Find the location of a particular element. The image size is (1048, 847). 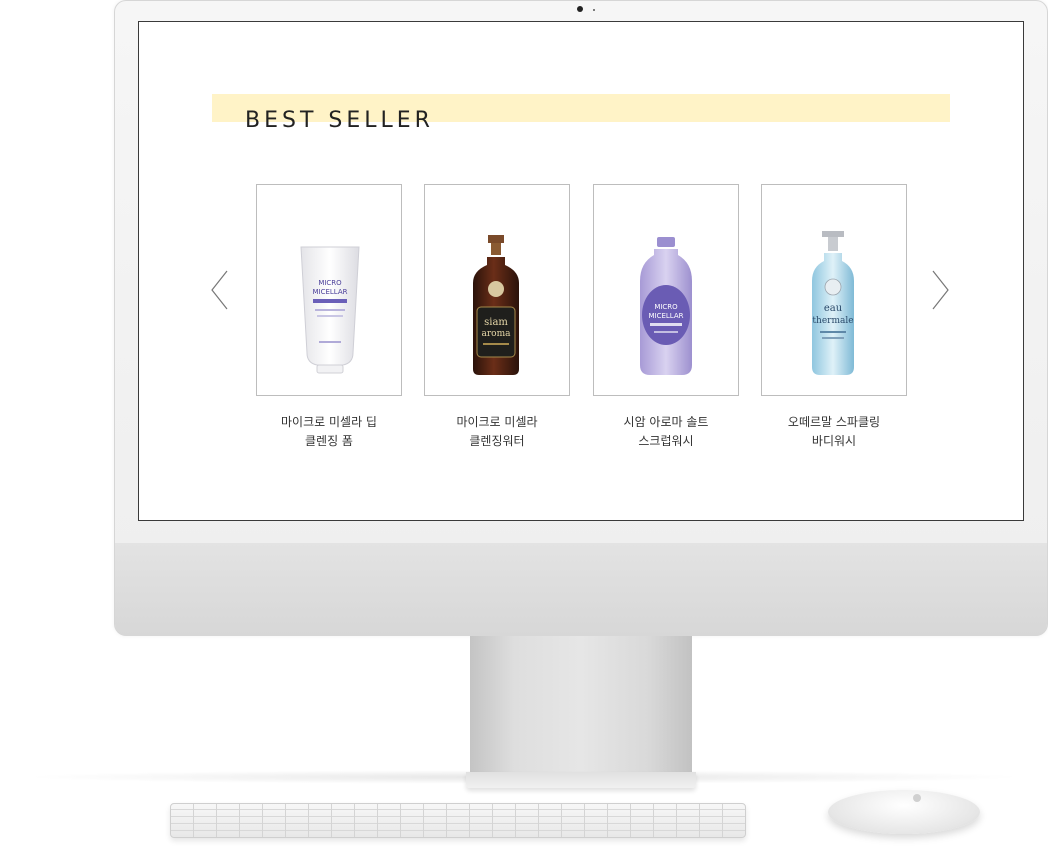

product-name: 시암 아로마 솔트 스크럽워시 is located at coordinates (666, 432).